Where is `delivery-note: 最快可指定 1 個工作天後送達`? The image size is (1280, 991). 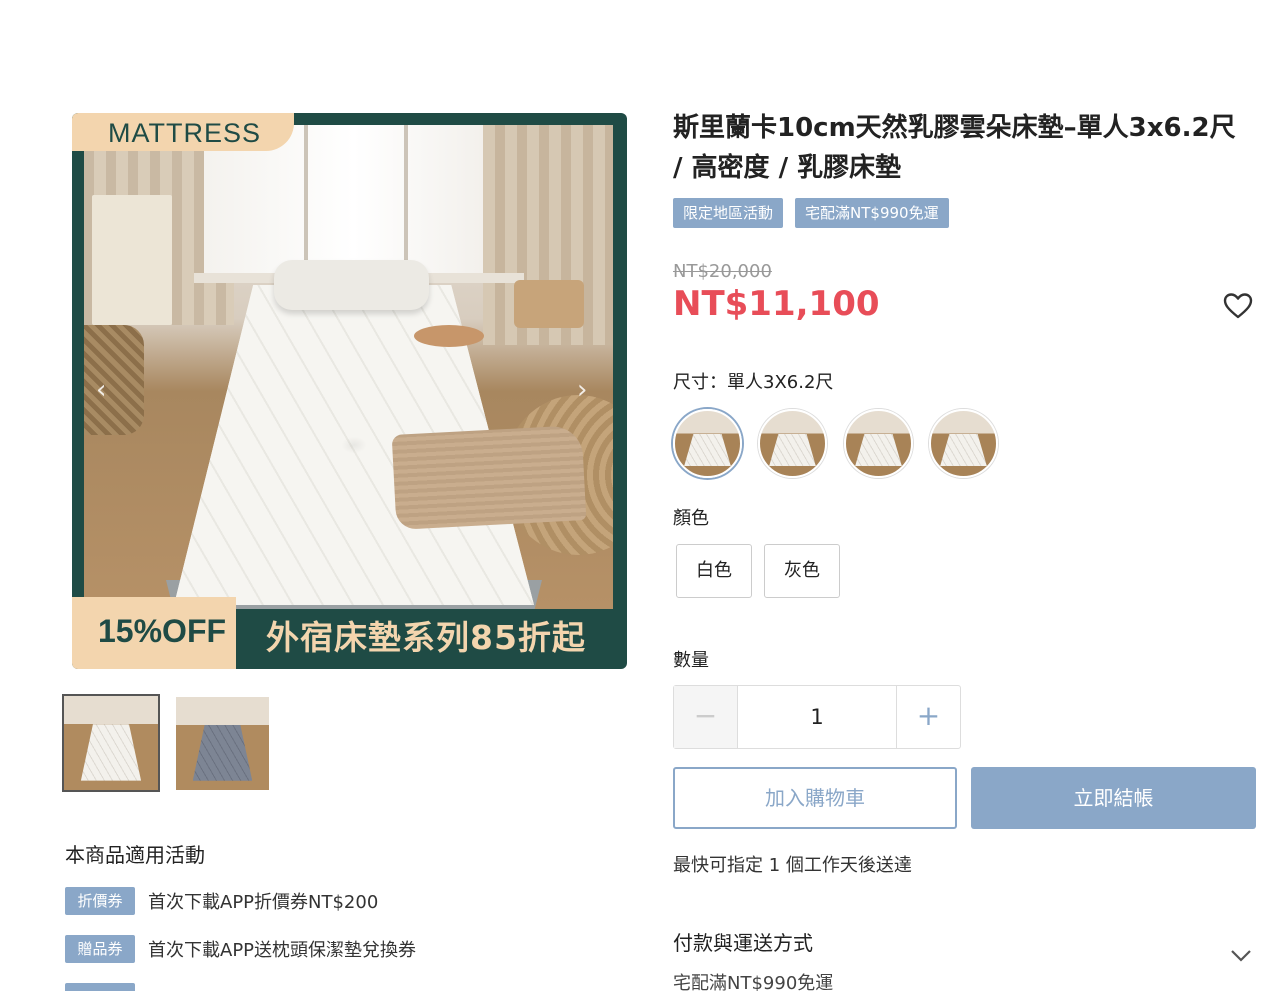 delivery-note: 最快可指定 1 個工作天後送達 is located at coordinates (792, 865).